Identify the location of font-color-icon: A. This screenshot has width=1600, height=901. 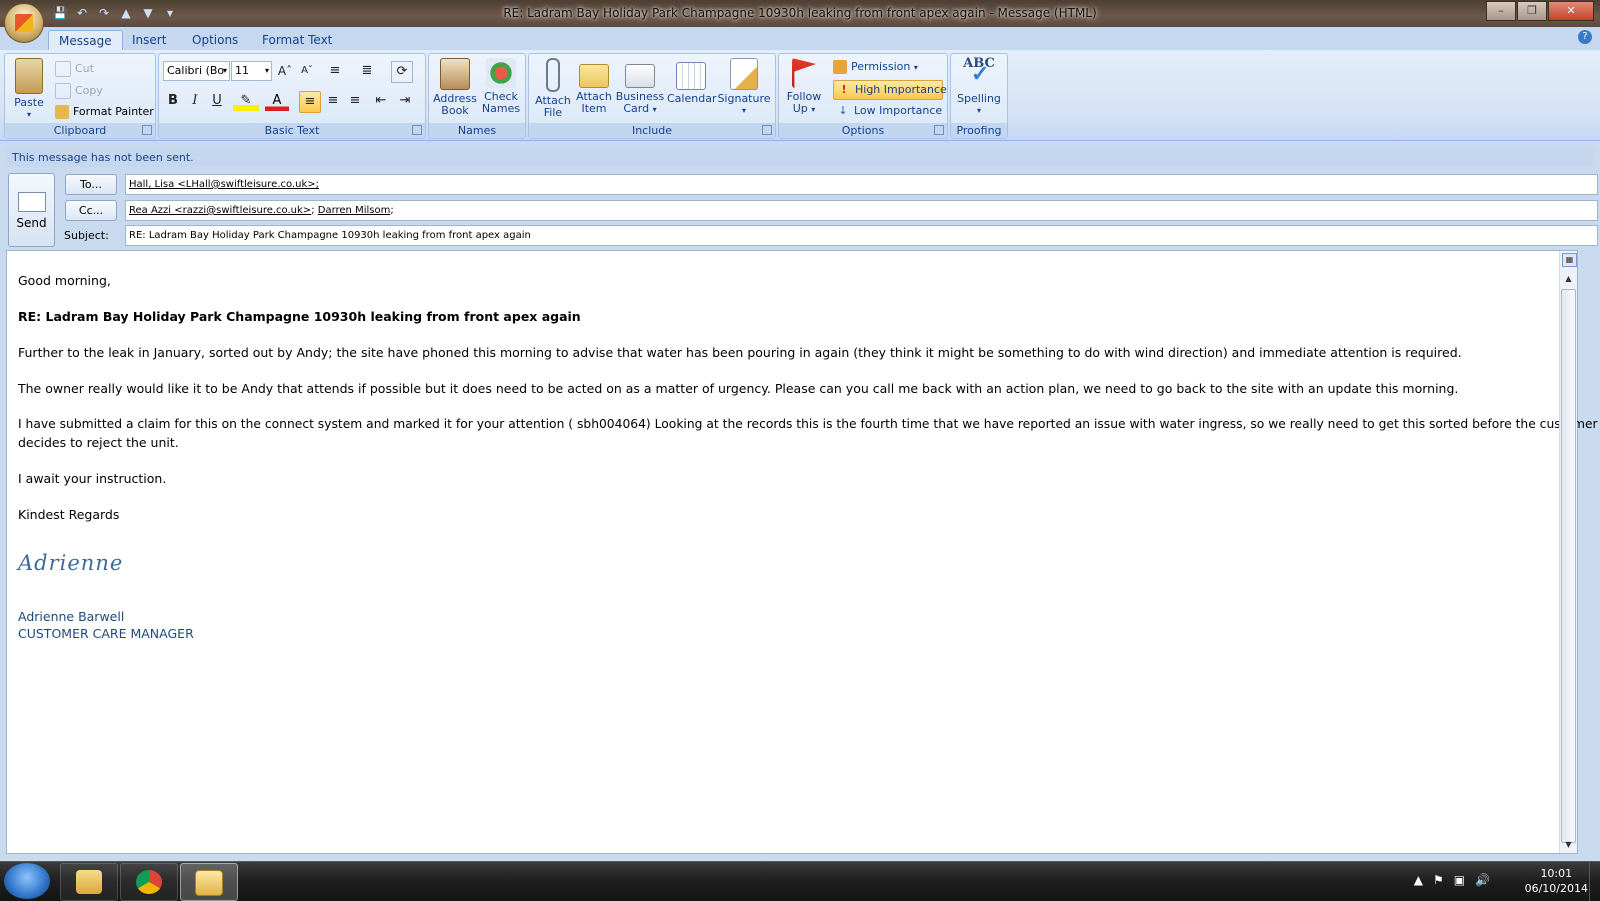
(277, 101).